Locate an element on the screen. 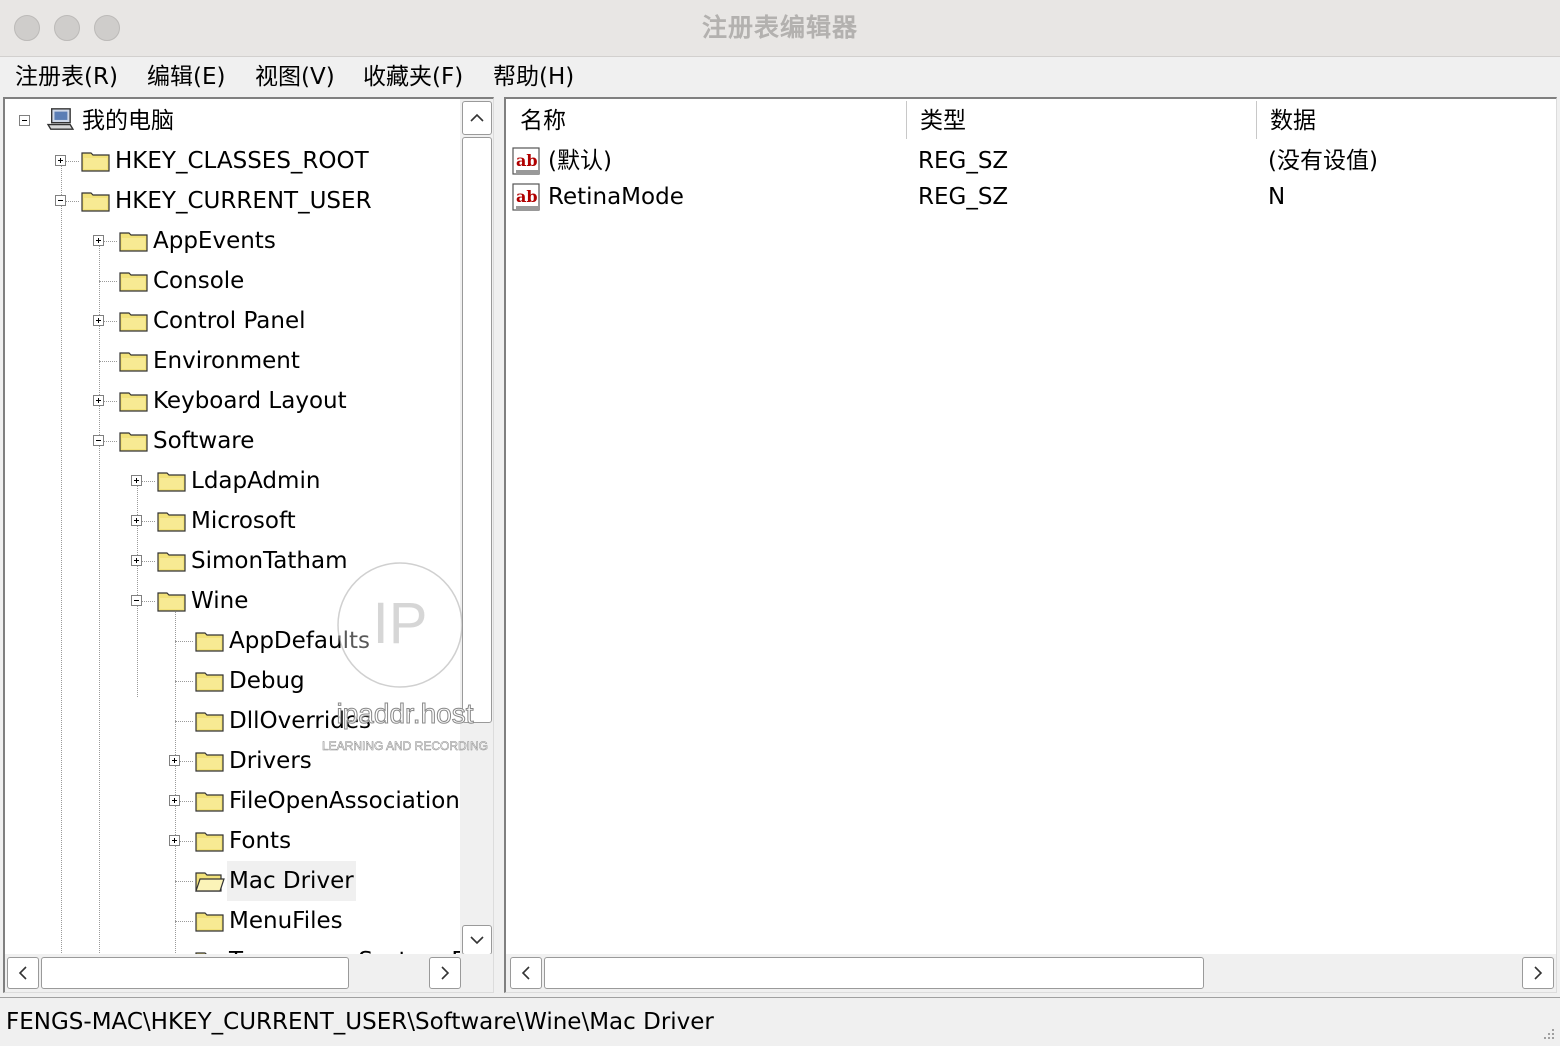  tree-label: HKEY_CLASSES_ROOT is located at coordinates (242, 161).